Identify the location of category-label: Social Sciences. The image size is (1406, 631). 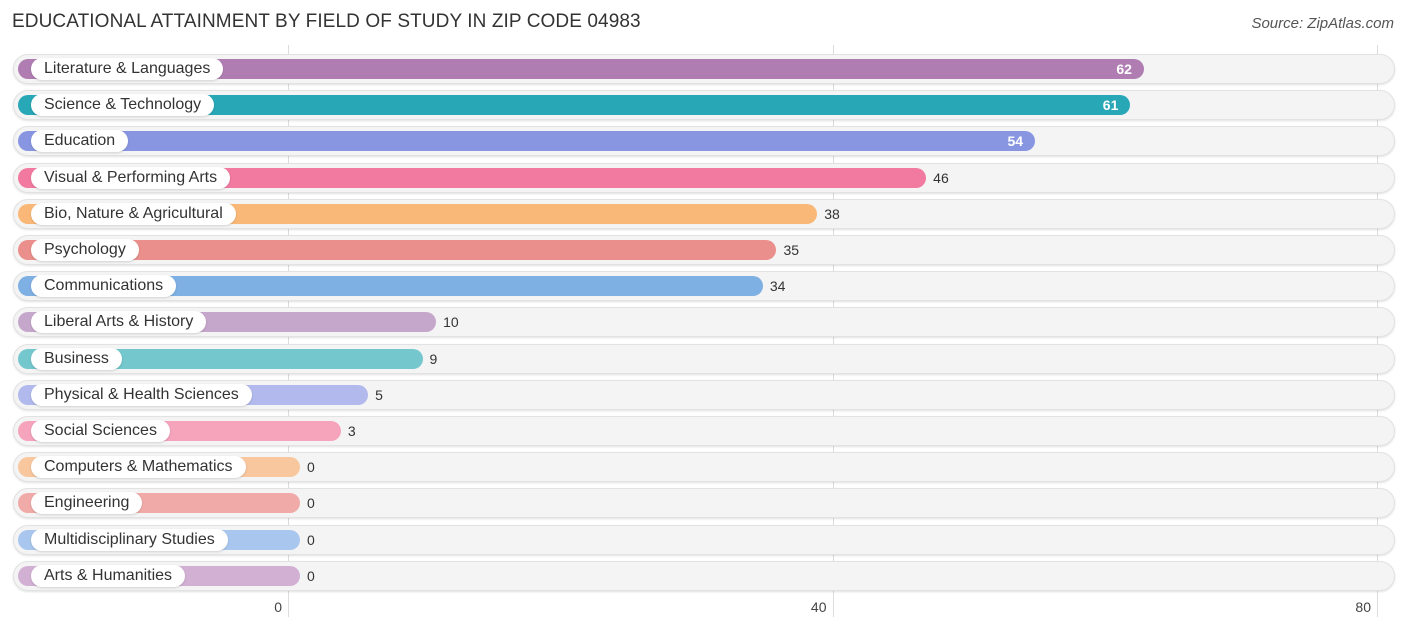
(100, 431).